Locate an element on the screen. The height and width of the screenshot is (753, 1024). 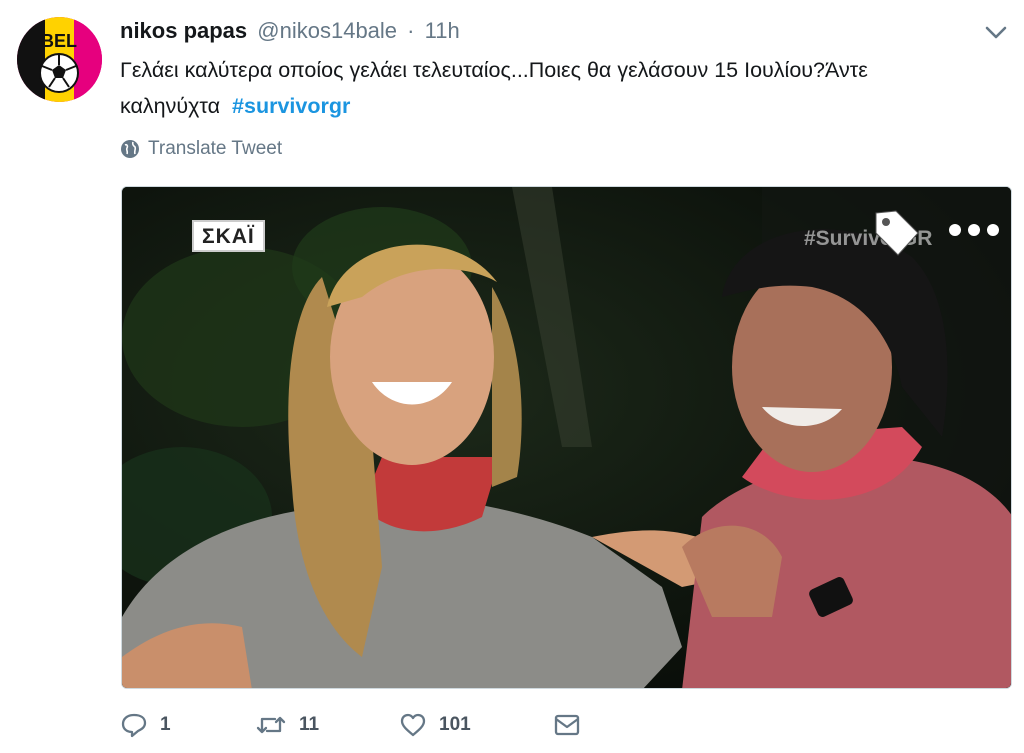
globe-icon is located at coordinates (130, 149).